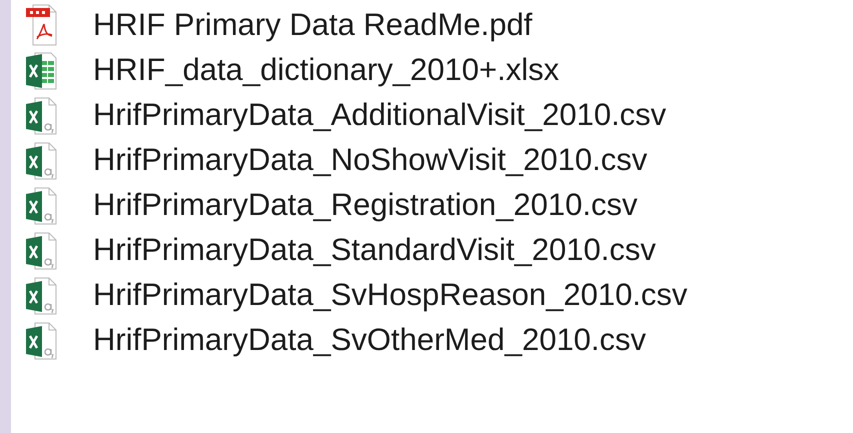  What do you see at coordinates (390, 294) in the screenshot?
I see `file-name: HrifPrimaryData_SvHospReason_2010.csv` at bounding box center [390, 294].